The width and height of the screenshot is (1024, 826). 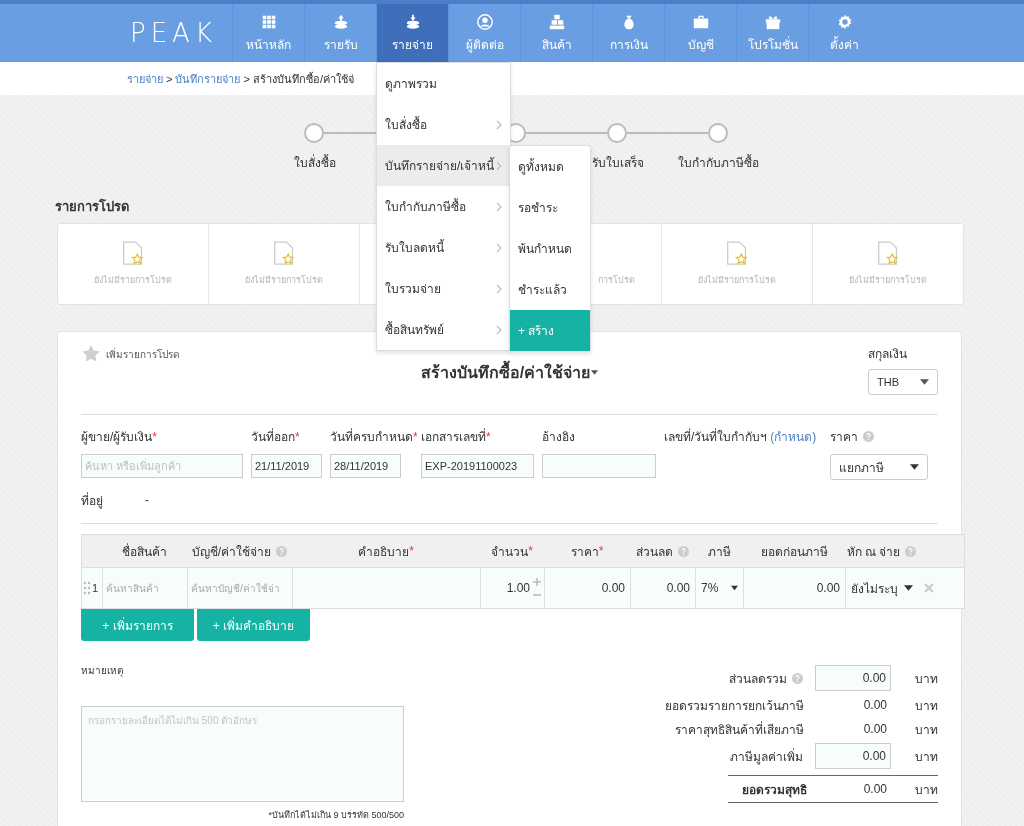 What do you see at coordinates (147, 500) in the screenshot?
I see `address-value: -` at bounding box center [147, 500].